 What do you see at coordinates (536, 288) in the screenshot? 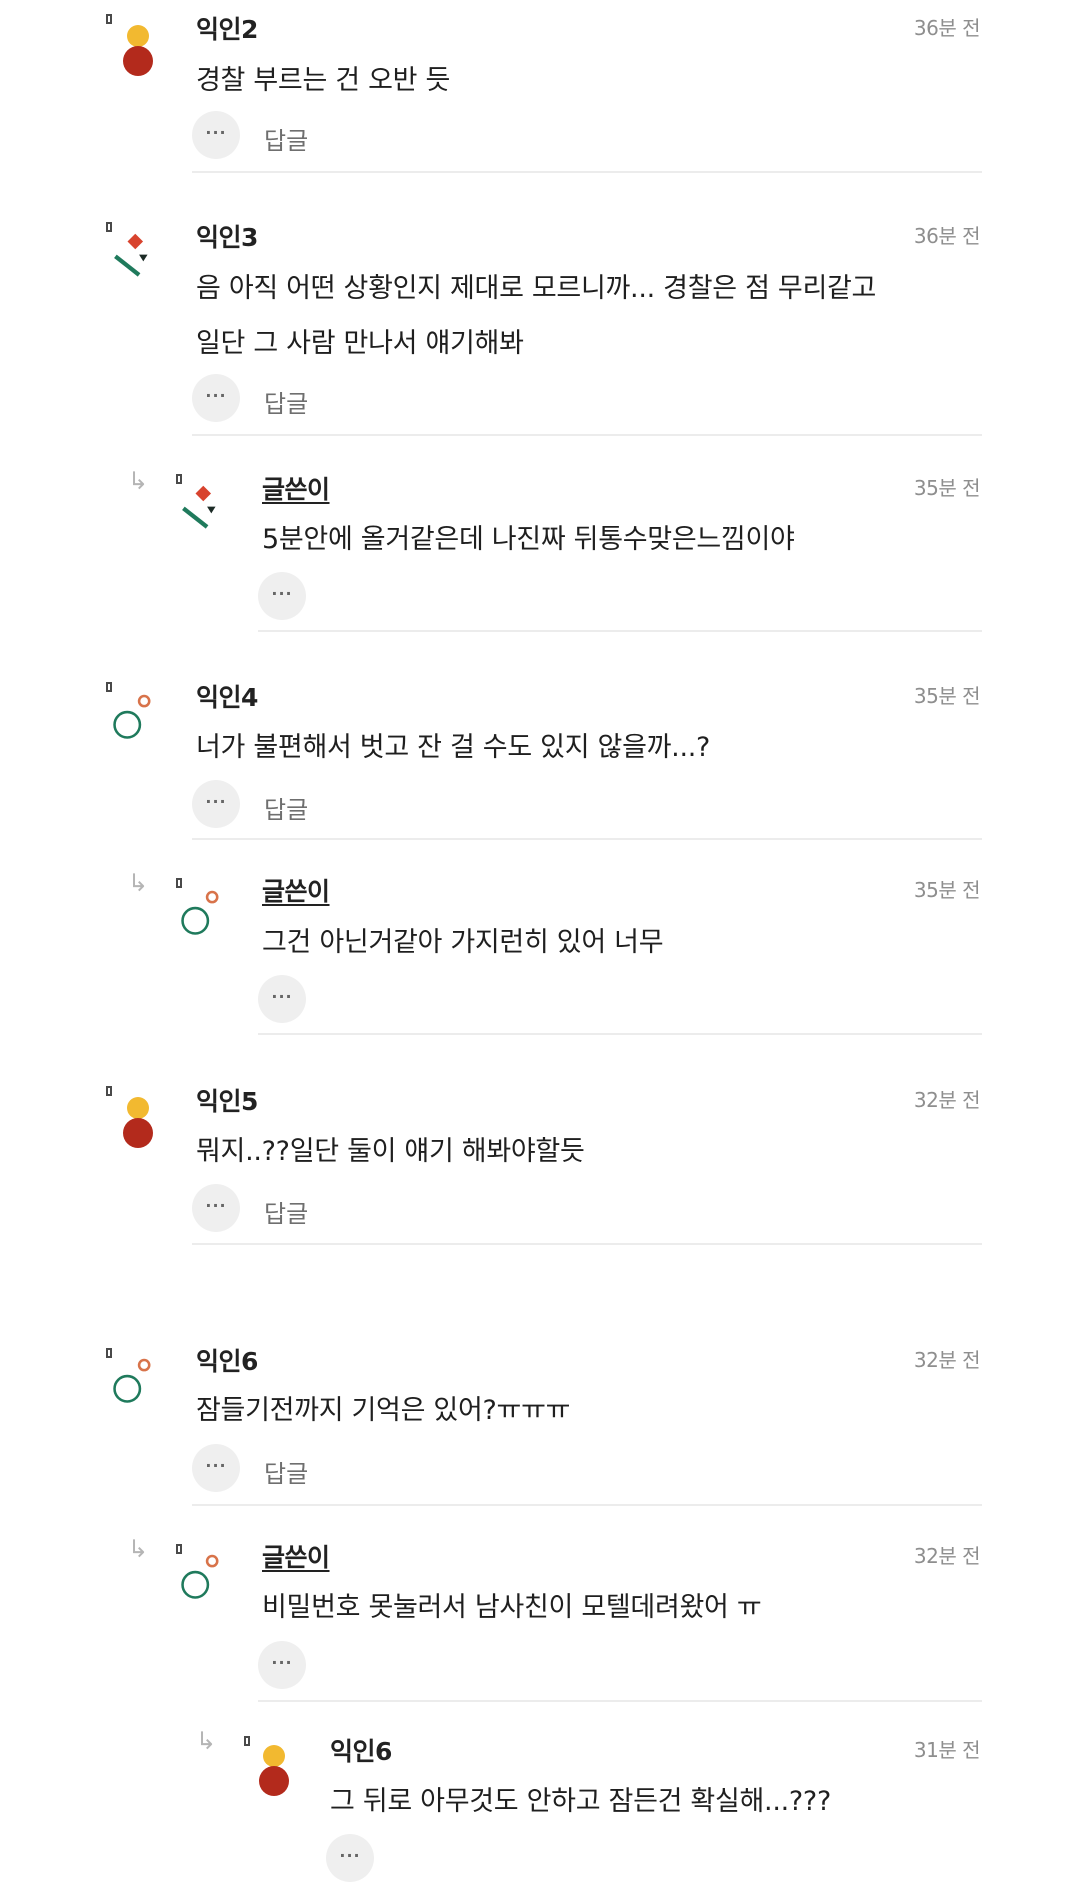
I see `comment-text: 음 아직 어떤 상황인지 제대로 모르니까... 경찰은 점 무리같고` at bounding box center [536, 288].